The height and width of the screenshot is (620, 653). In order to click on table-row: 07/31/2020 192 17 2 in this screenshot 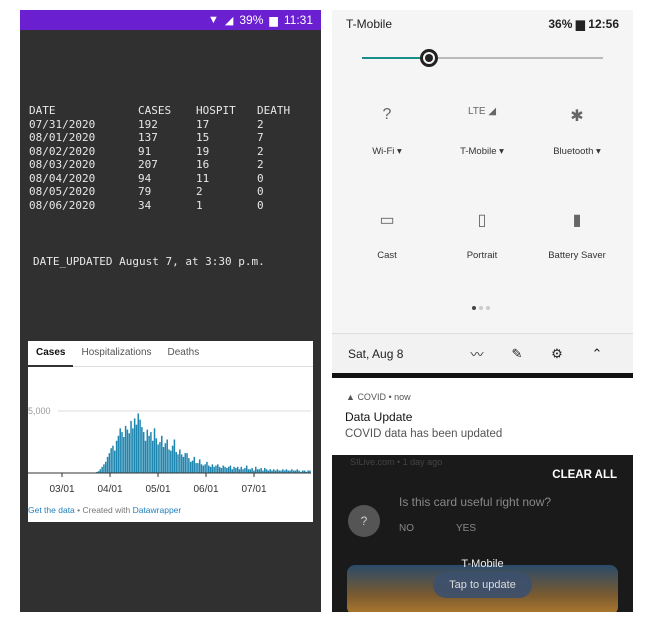, I will do `click(163, 125)`.